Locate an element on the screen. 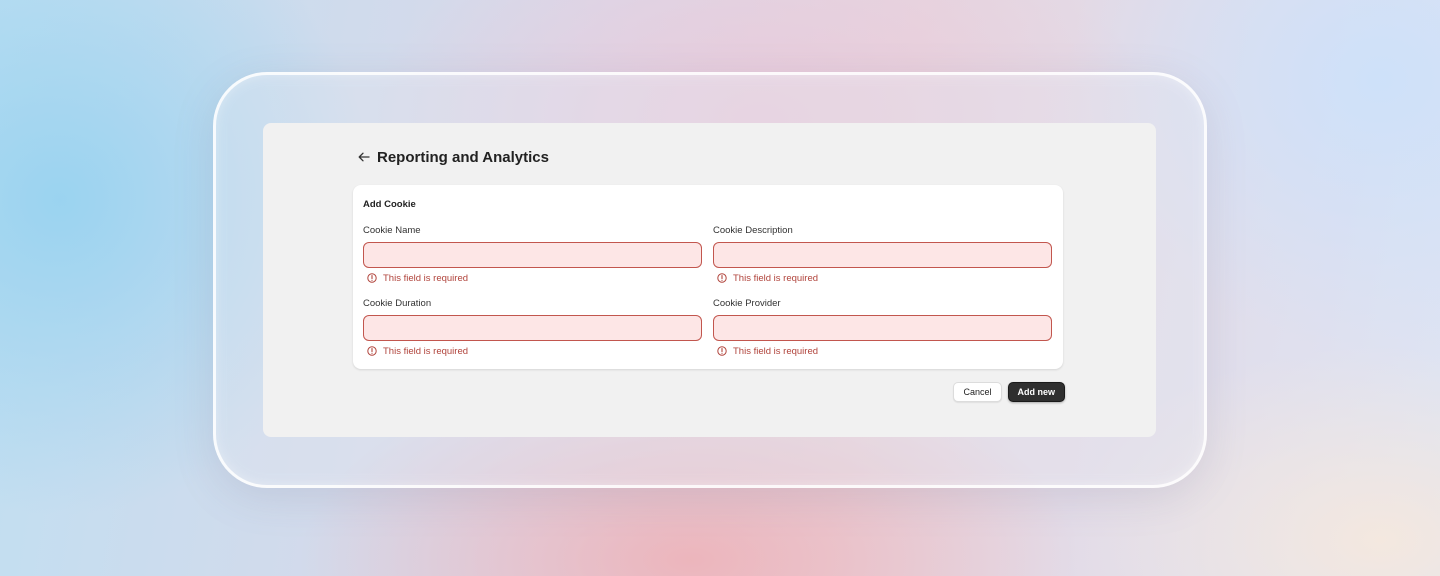 The image size is (1440, 576). cookie-name-field: Cookie Name This field is required is located at coordinates (532, 254).